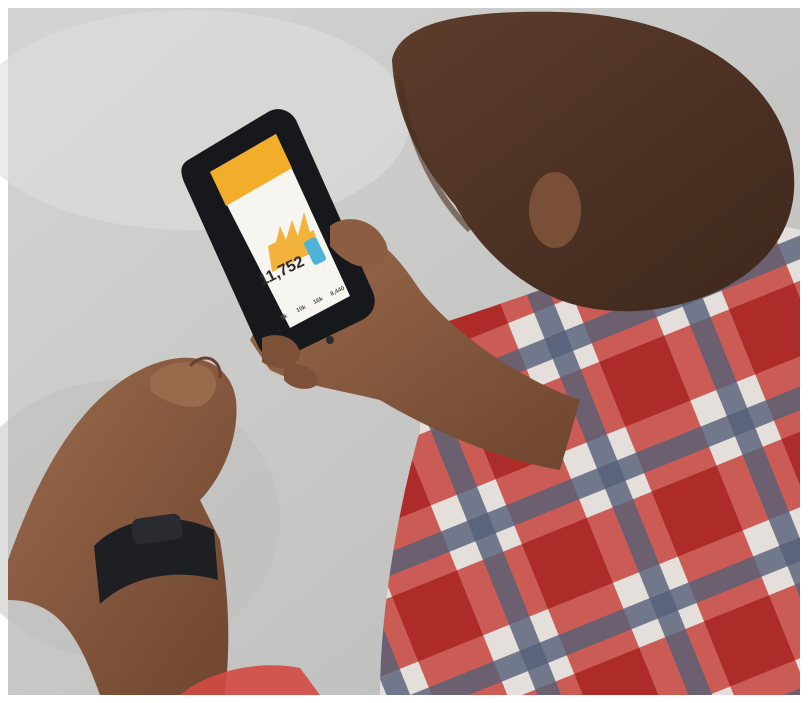  Describe the element at coordinates (555, 210) in the screenshot. I see `ear` at that location.